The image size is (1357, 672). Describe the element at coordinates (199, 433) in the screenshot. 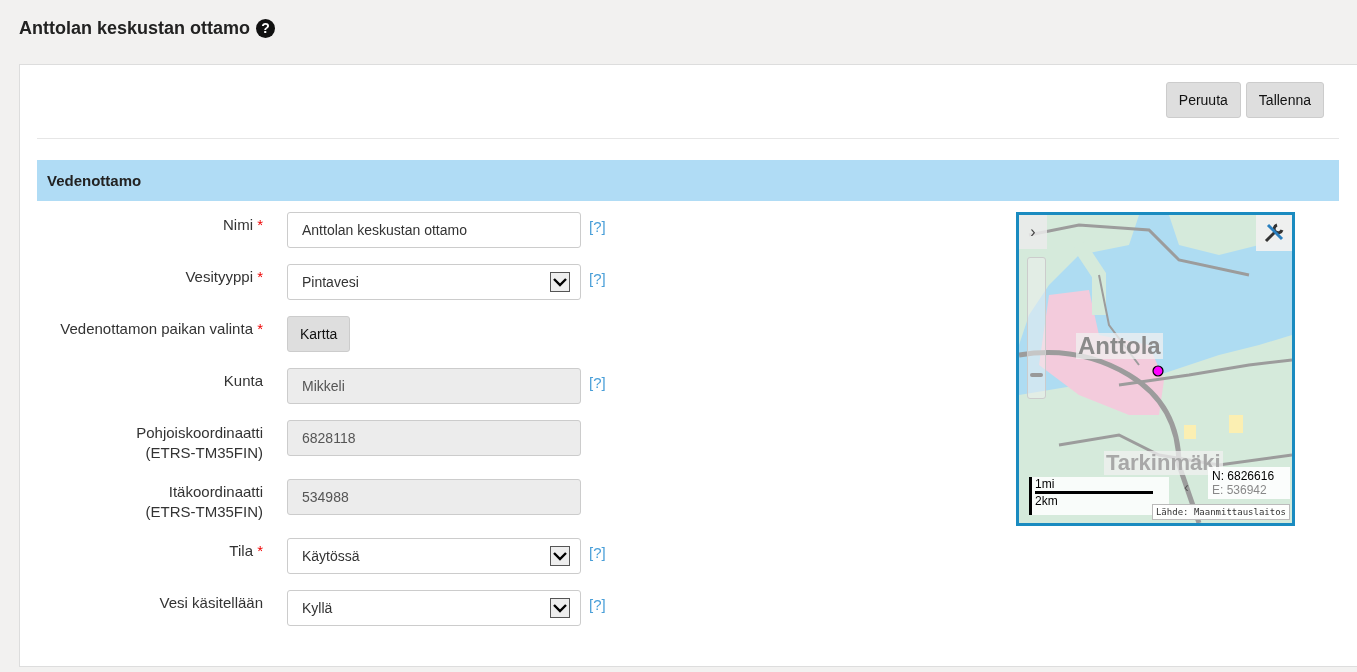

I see `field-label: Pohjoiskoordinaatti` at that location.